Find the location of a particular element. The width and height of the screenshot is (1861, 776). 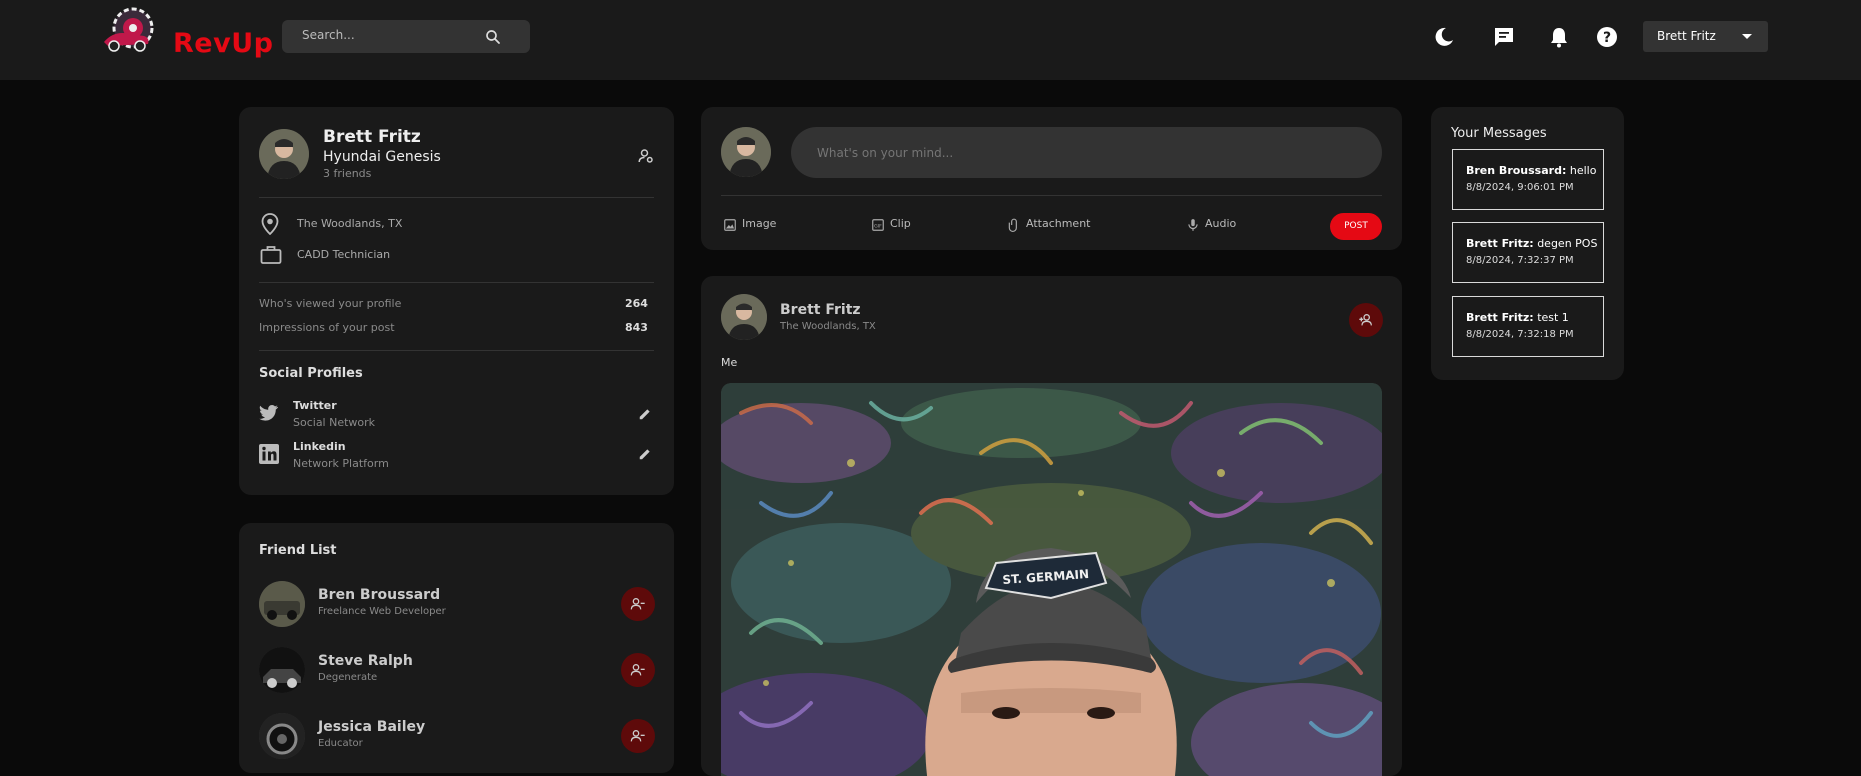

location-pin-icon is located at coordinates (270, 224).